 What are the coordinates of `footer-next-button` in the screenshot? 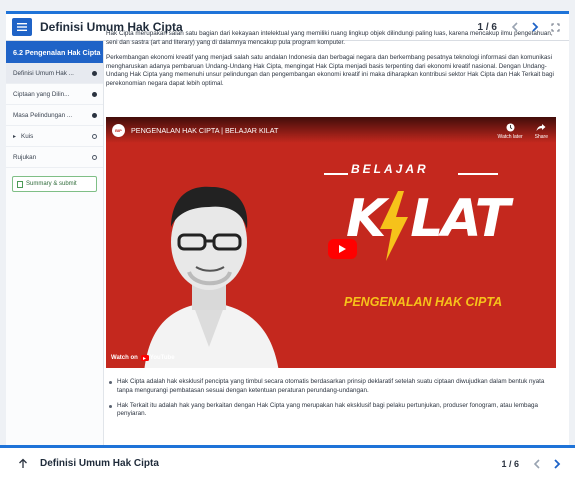 It's located at (557, 464).